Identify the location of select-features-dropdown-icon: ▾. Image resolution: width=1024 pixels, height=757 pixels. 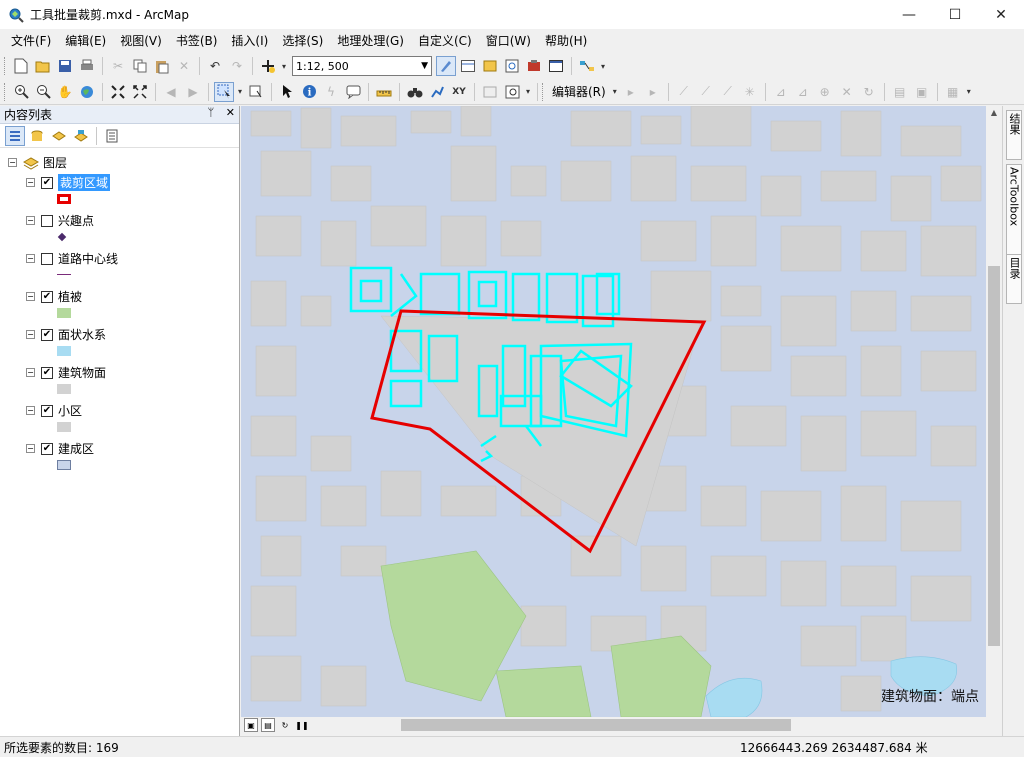
(240, 92).